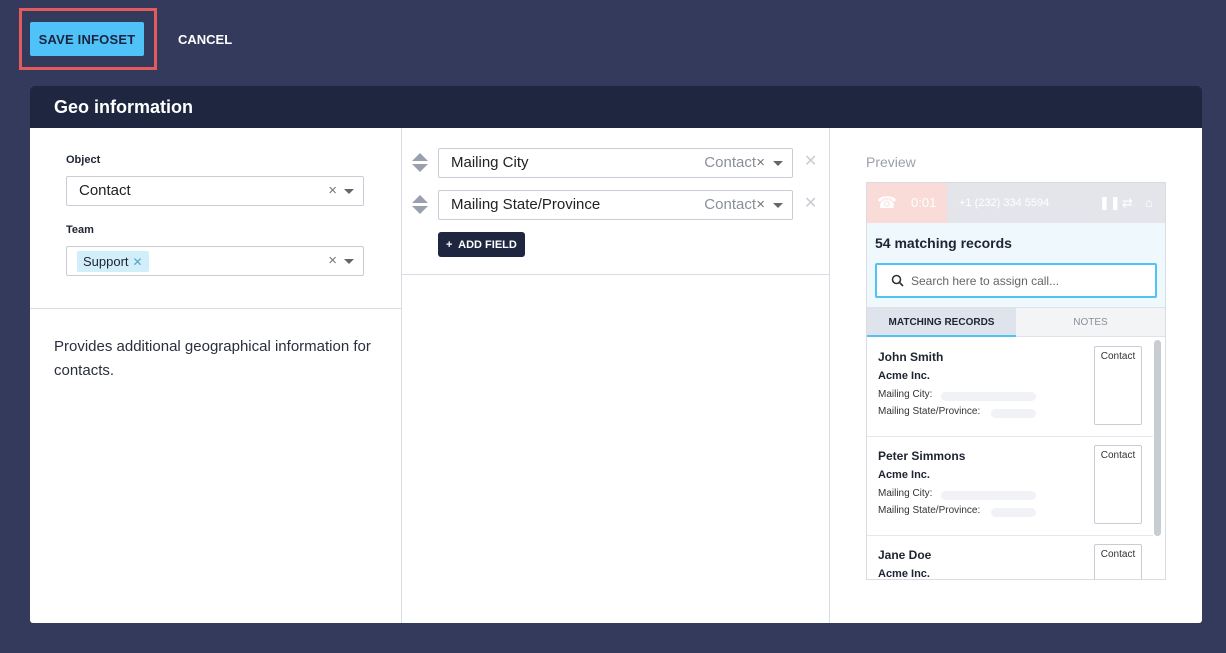 This screenshot has height=653, width=1226. I want to click on add-field-label: ADD FIELD, so click(487, 244).